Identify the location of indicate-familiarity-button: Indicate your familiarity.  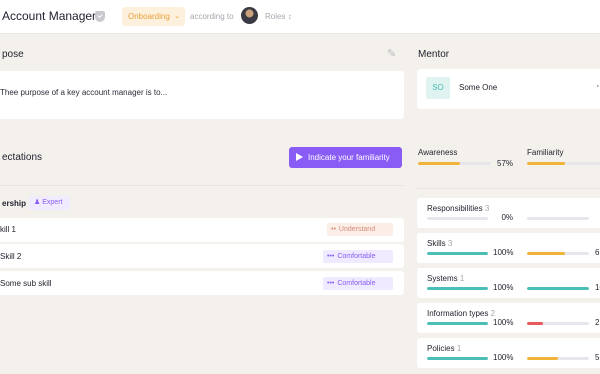
(345, 157).